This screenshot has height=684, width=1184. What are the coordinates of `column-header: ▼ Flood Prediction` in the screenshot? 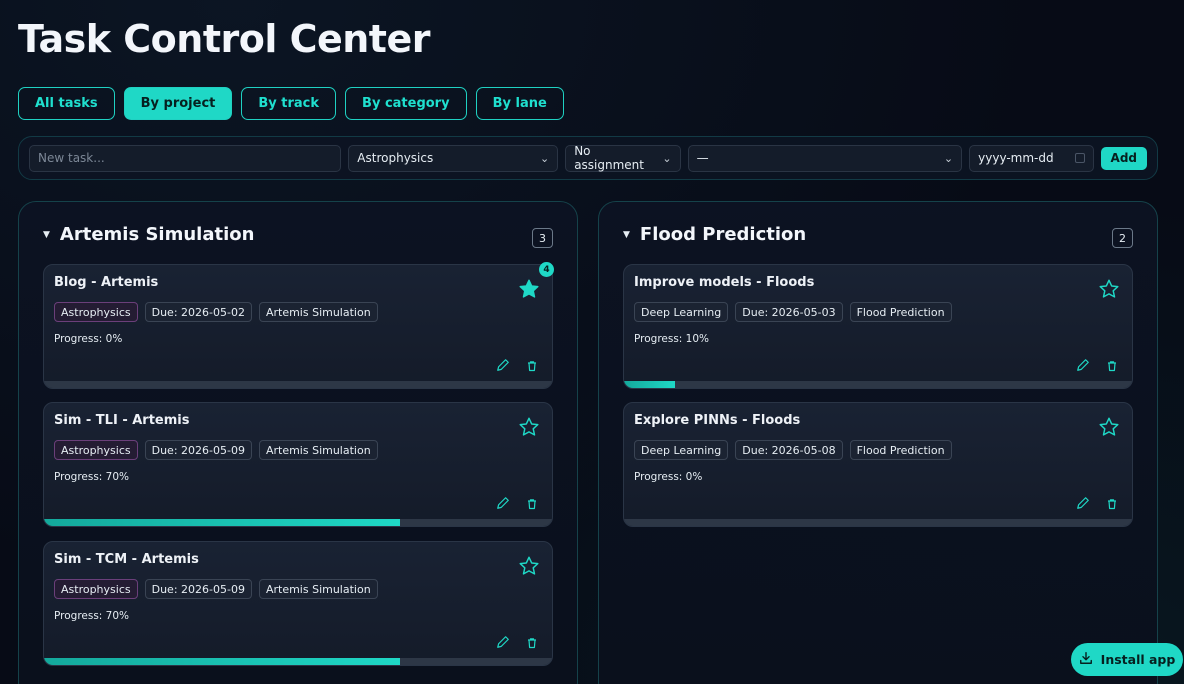 It's located at (714, 234).